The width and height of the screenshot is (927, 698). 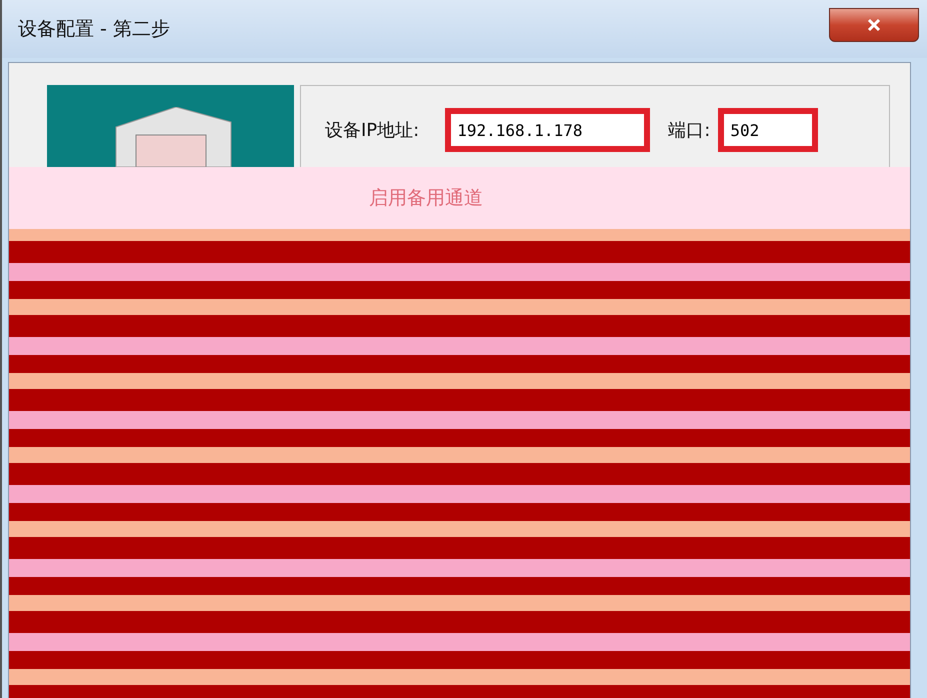 I want to click on backup-channel-label: 启用备用通道, so click(x=426, y=198).